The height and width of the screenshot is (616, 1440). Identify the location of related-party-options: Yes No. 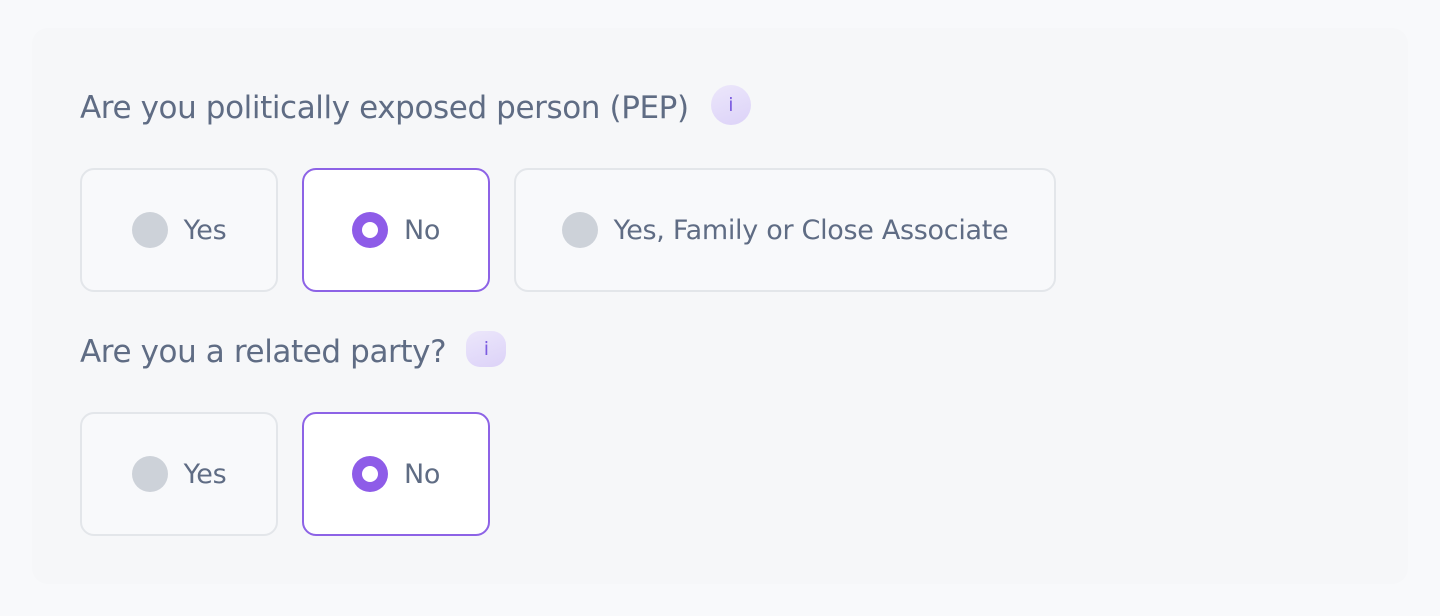
(285, 474).